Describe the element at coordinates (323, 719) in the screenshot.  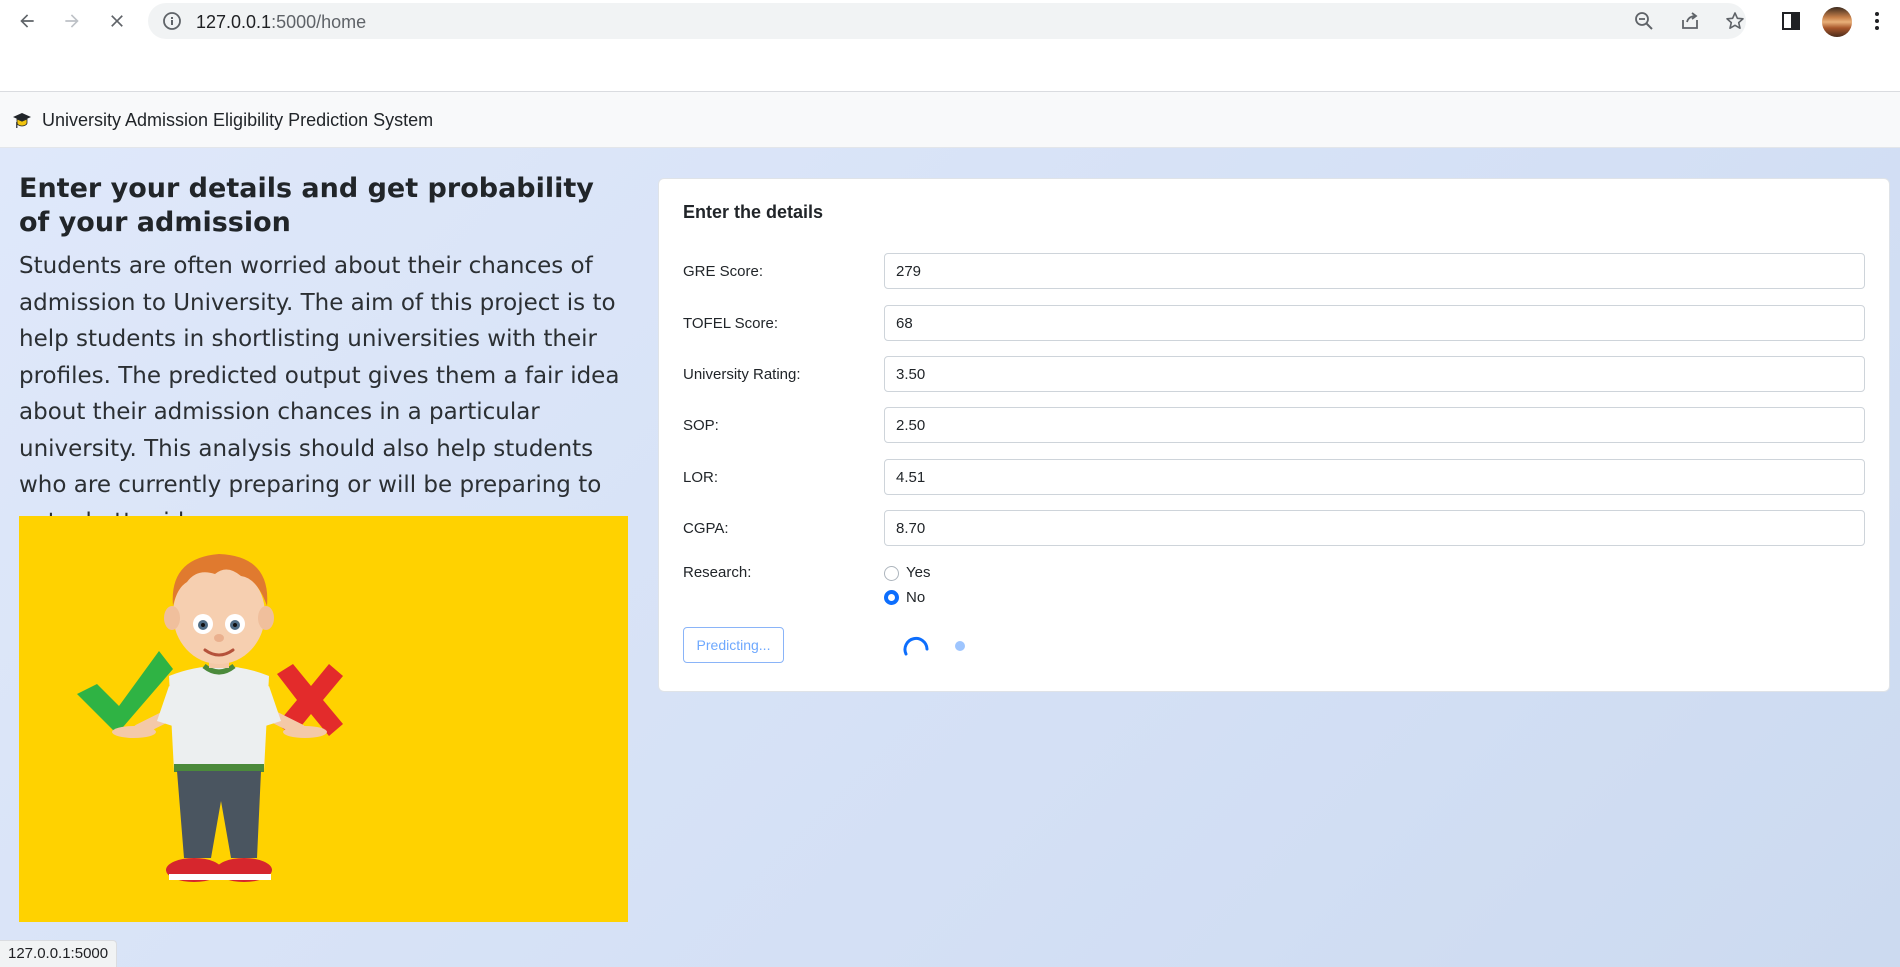
I see `student-illustration` at that location.